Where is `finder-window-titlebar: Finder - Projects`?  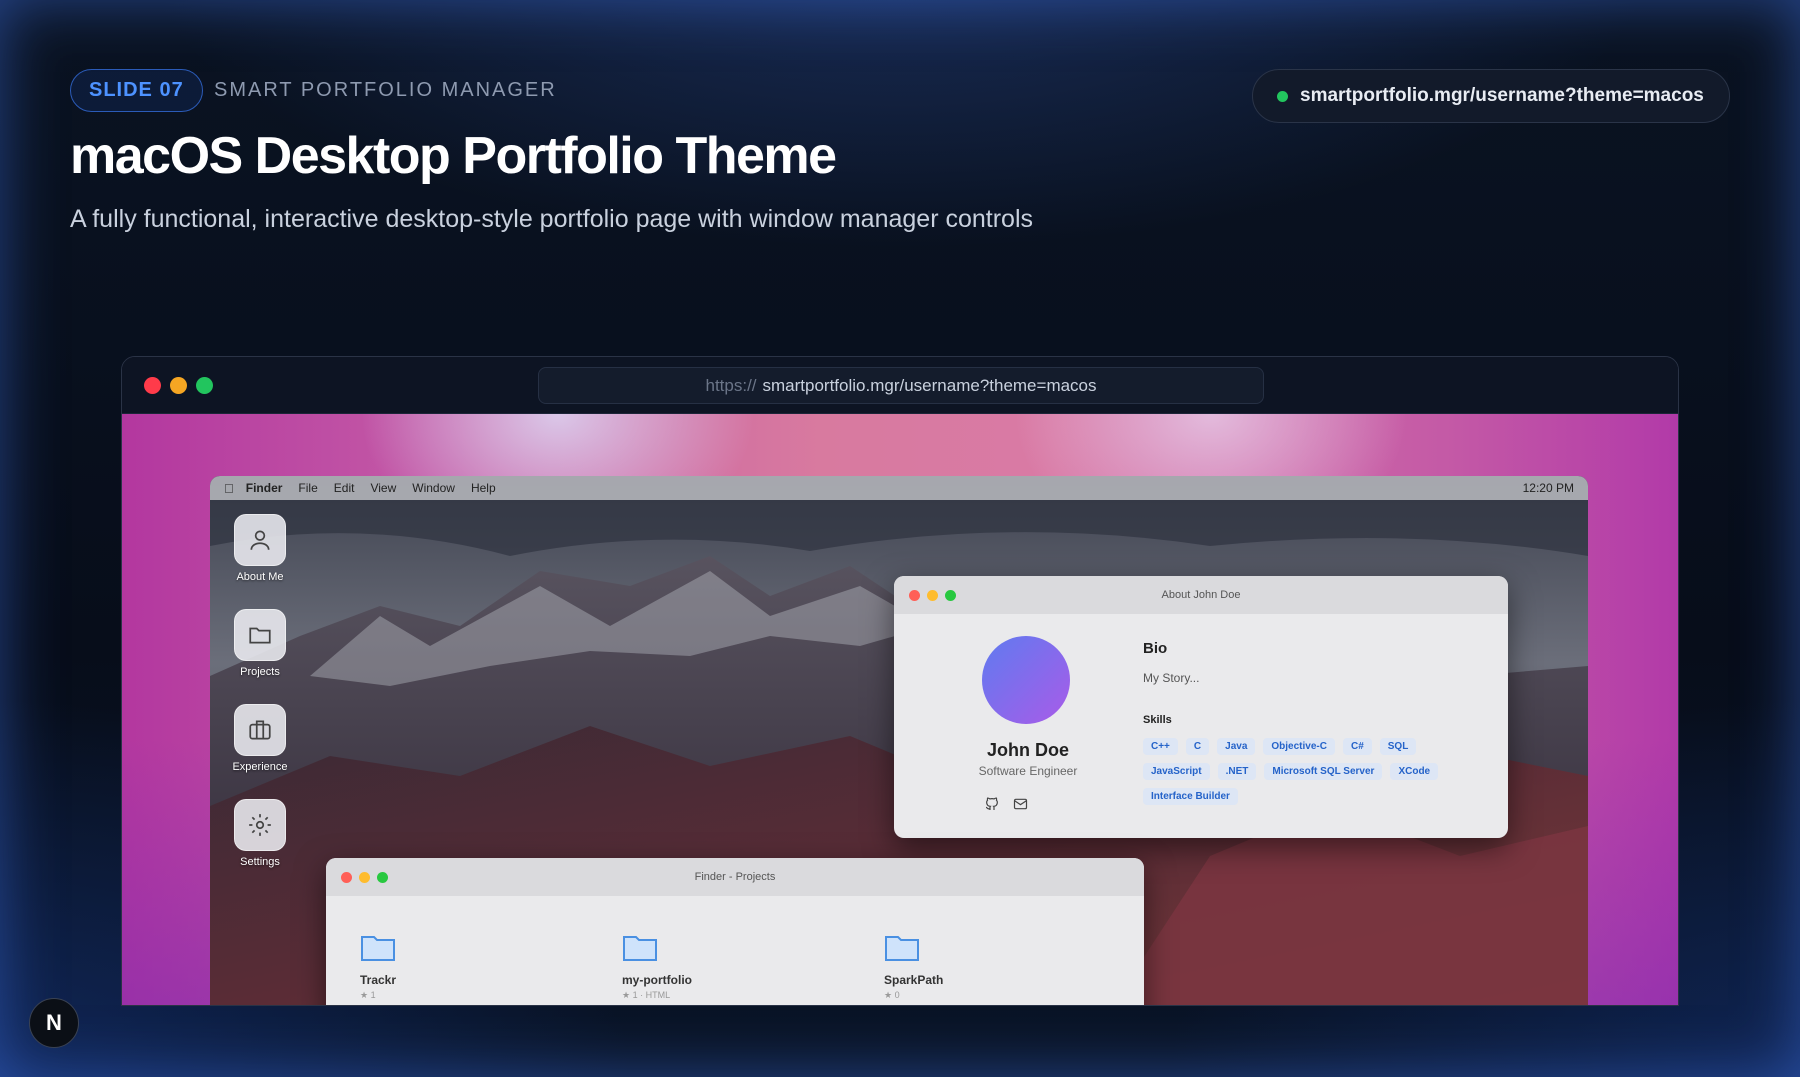 finder-window-titlebar: Finder - Projects is located at coordinates (735, 877).